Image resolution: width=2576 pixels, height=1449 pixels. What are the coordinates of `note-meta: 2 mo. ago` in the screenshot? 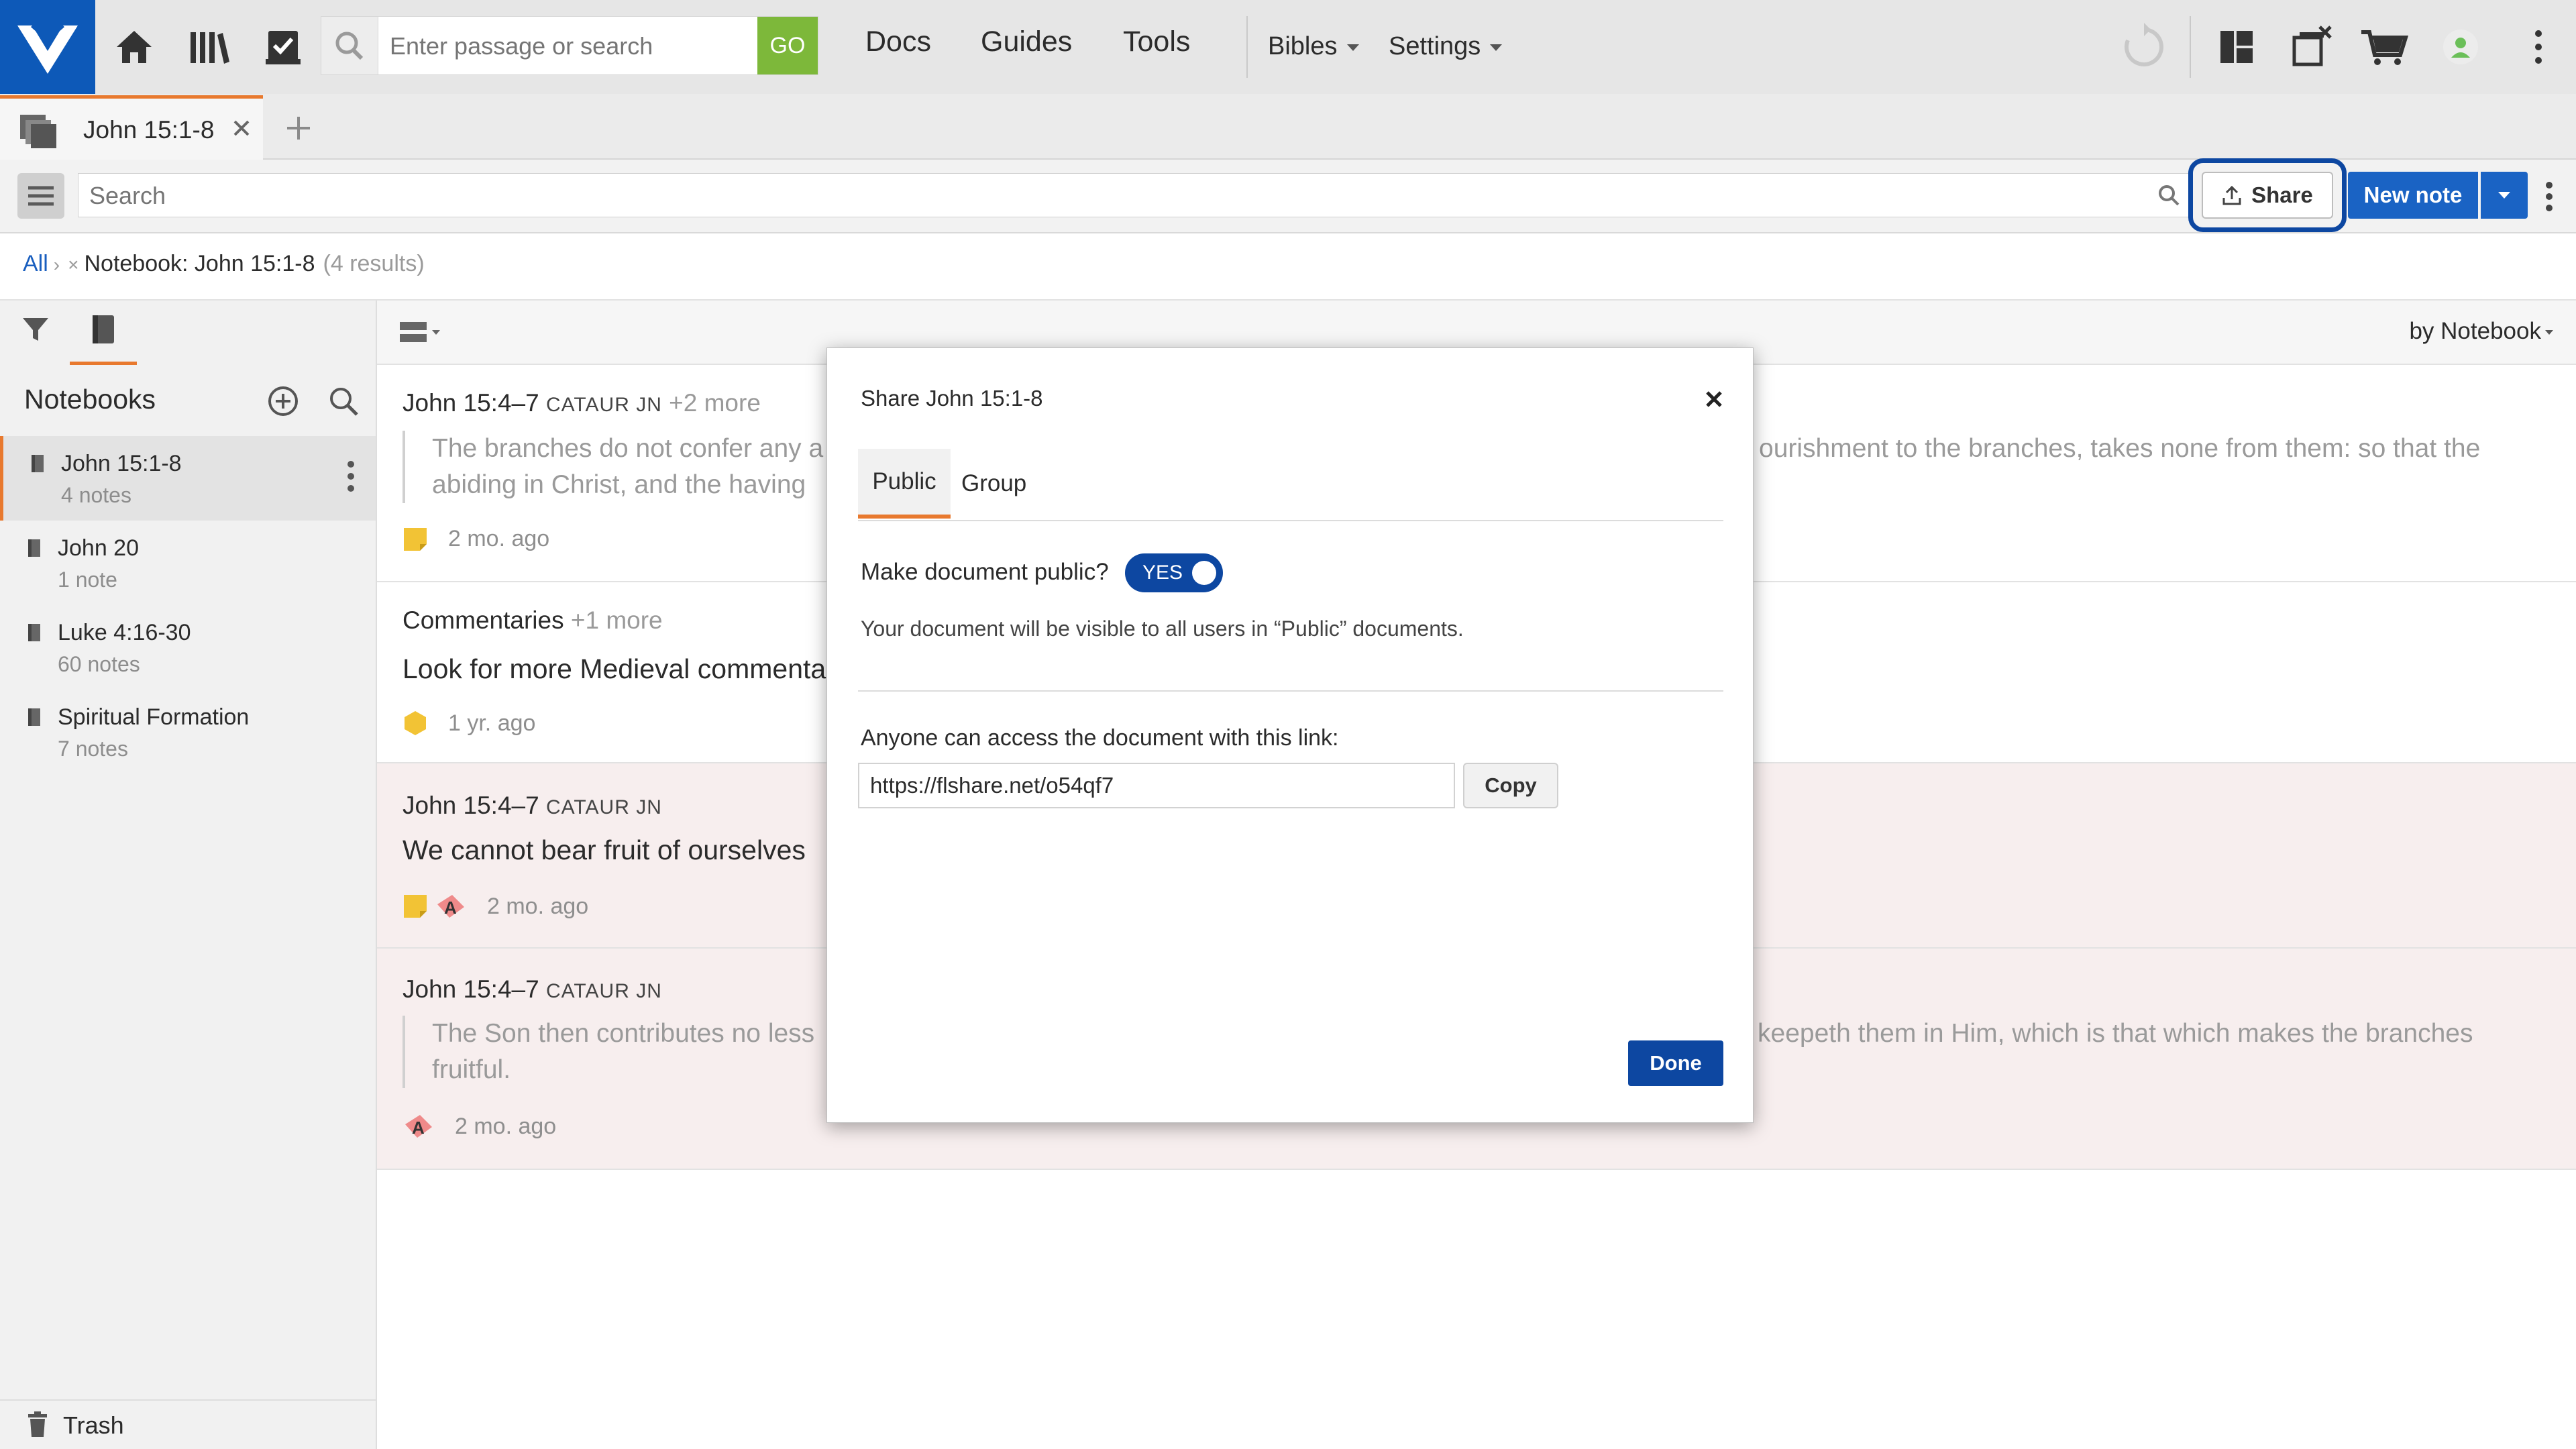 It's located at (475, 539).